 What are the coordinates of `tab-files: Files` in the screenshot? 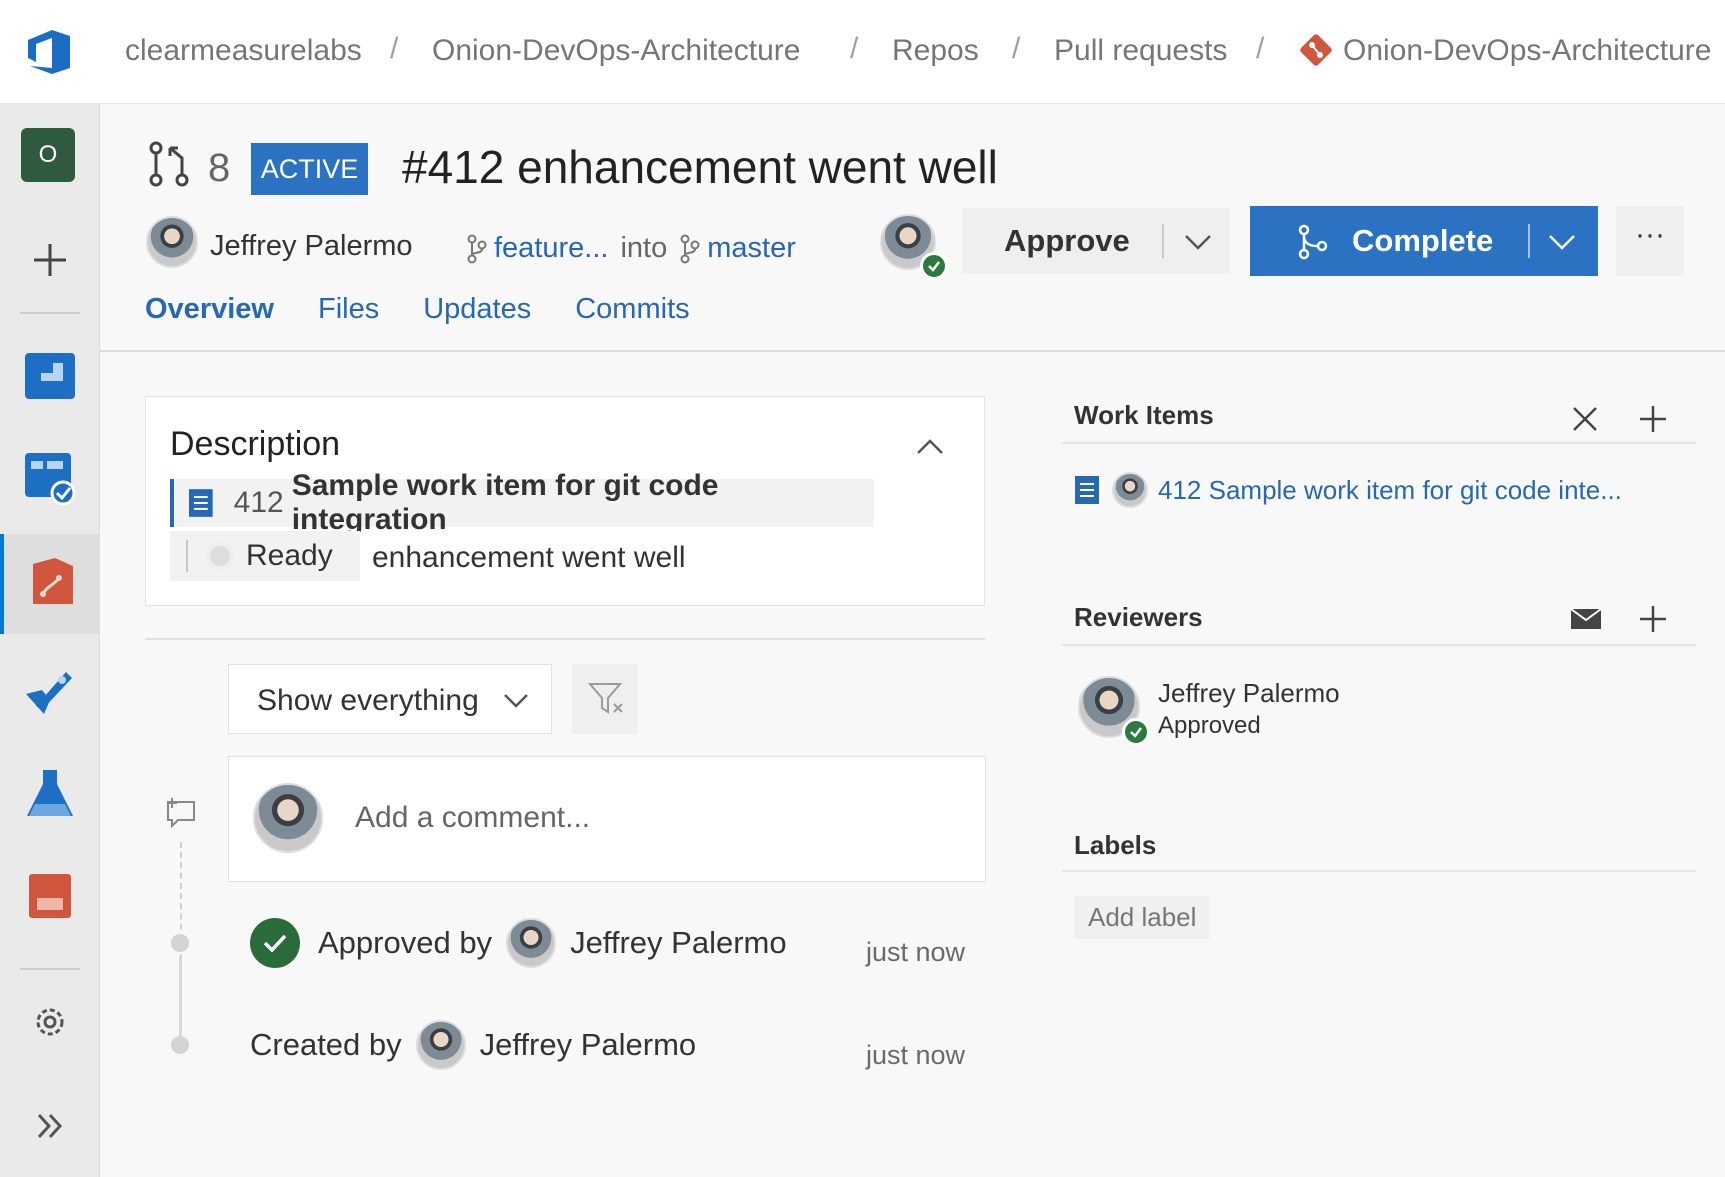 It's located at (348, 309).